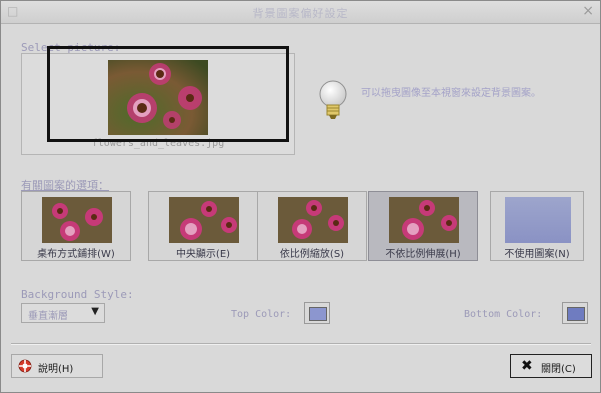 This screenshot has width=601, height=393. Describe the element at coordinates (204, 220) in the screenshot. I see `centered-thumbnail` at that location.